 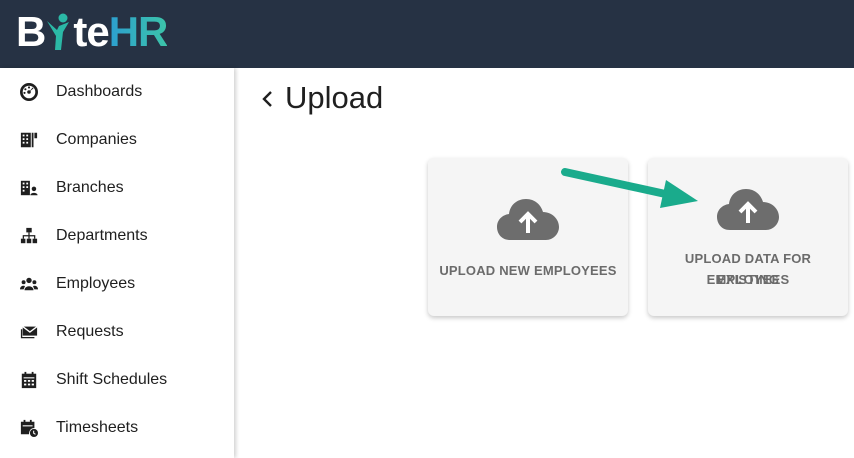 What do you see at coordinates (31, 31) in the screenshot?
I see `logo-letter-b: B` at bounding box center [31, 31].